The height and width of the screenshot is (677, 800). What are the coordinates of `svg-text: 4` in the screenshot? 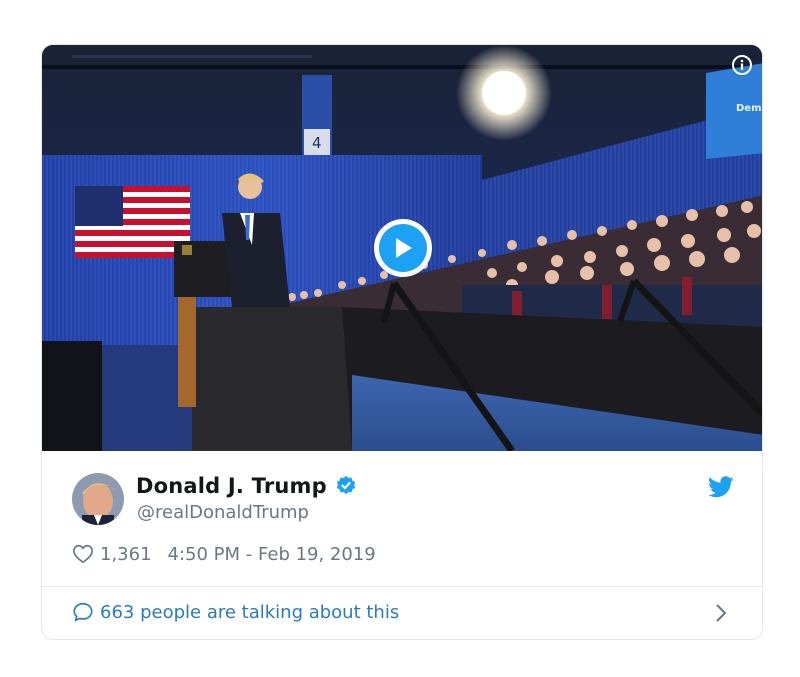 It's located at (317, 143).